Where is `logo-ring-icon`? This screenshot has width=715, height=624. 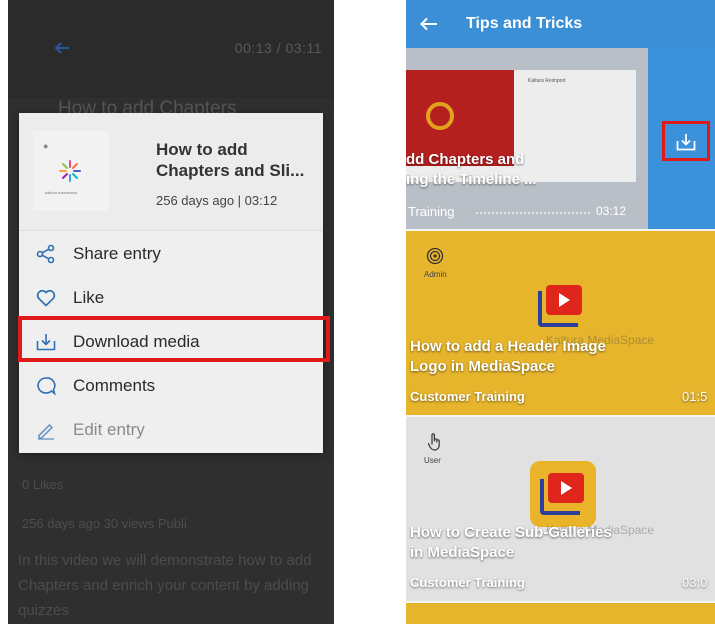 logo-ring-icon is located at coordinates (440, 116).